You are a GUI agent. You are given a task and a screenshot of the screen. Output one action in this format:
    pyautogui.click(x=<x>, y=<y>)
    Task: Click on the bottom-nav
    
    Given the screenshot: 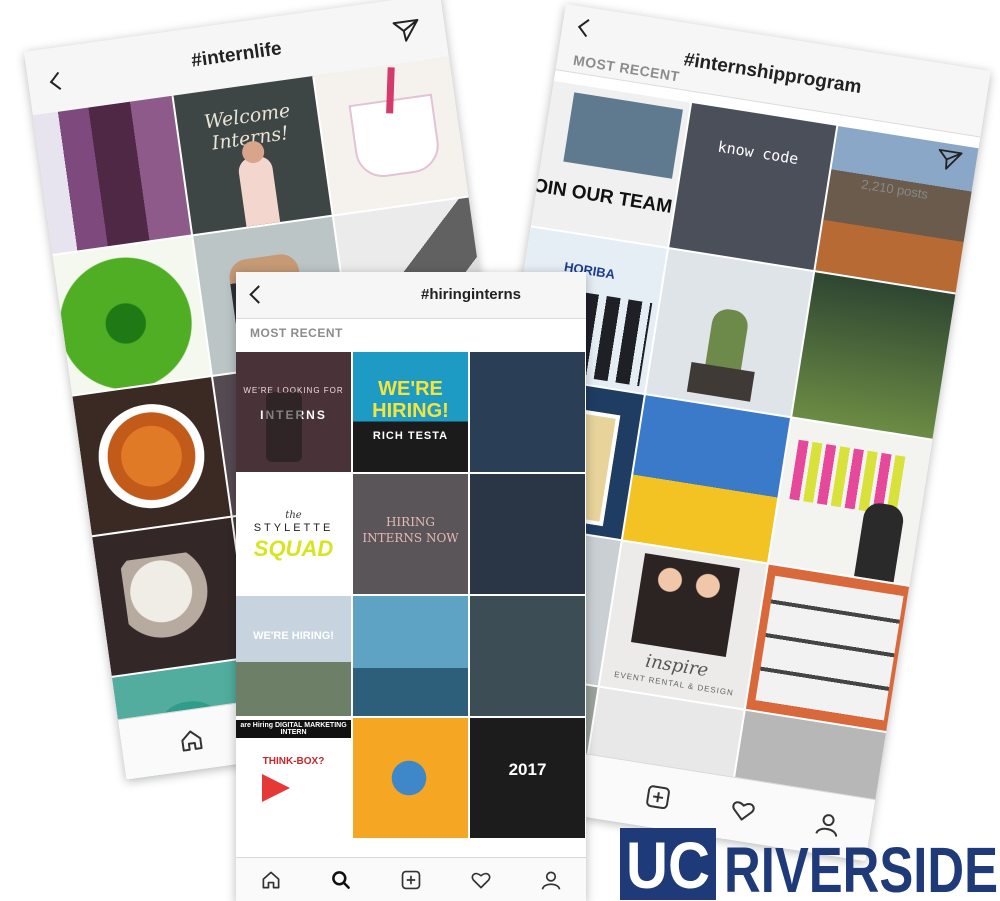 What is the action you would take?
    pyautogui.click(x=411, y=879)
    